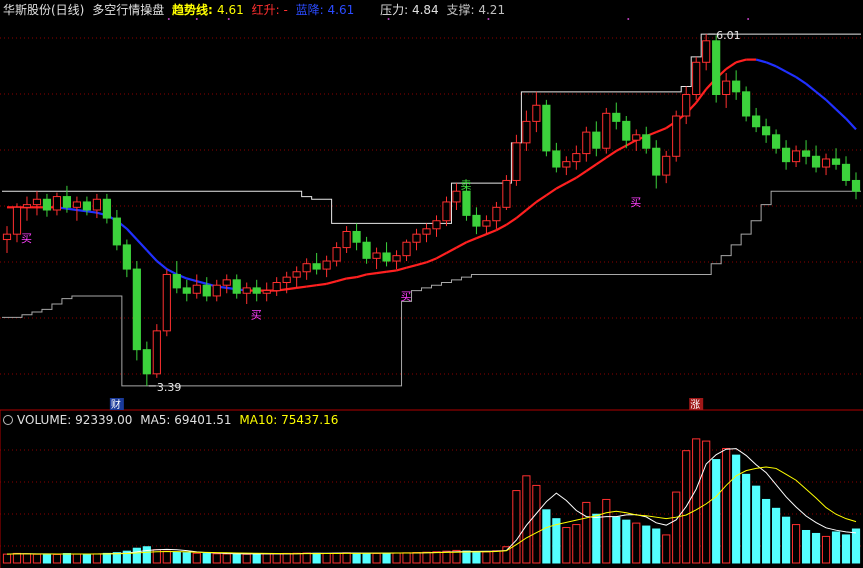  What do you see at coordinates (310, 420) in the screenshot?
I see `ma10-value: 75437.16` at bounding box center [310, 420].